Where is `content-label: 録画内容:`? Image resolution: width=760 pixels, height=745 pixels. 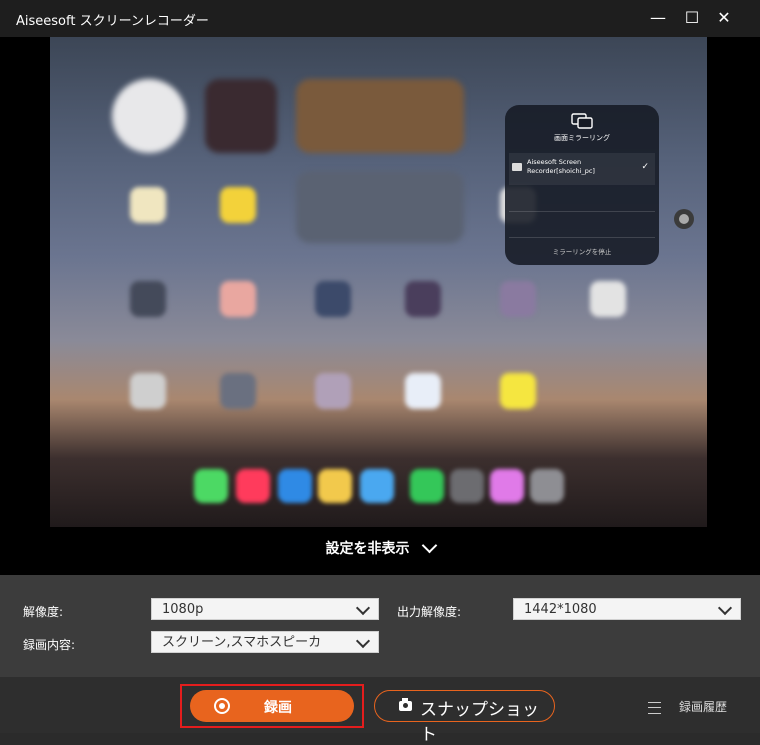
content-label: 録画内容: is located at coordinates (49, 645).